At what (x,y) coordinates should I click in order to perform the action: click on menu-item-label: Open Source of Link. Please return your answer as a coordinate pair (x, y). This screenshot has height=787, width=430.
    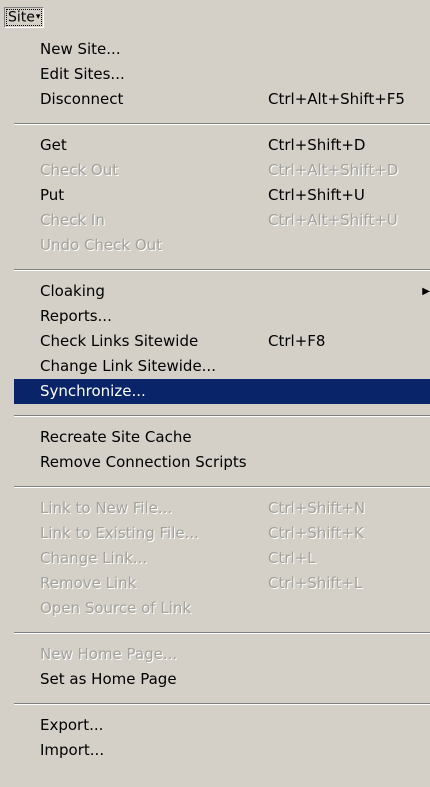
    Looking at the image, I should click on (116, 608).